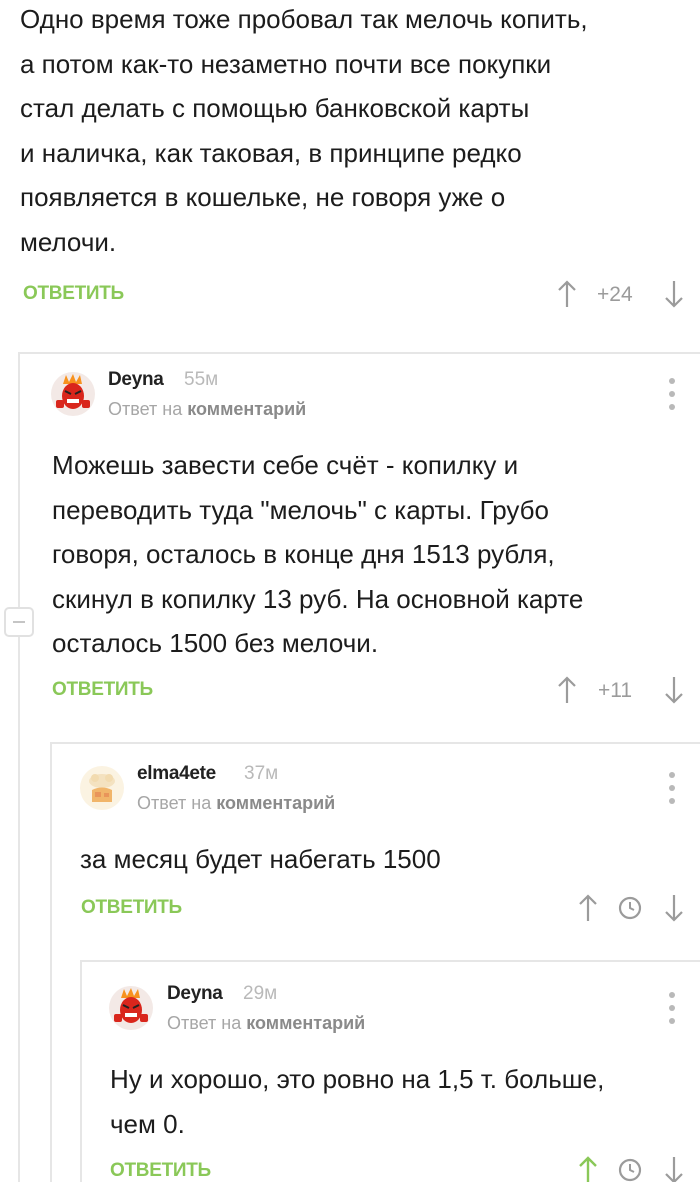 The width and height of the screenshot is (700, 1182). What do you see at coordinates (567, 294) in the screenshot?
I see `root-upvote-arrow-icon` at bounding box center [567, 294].